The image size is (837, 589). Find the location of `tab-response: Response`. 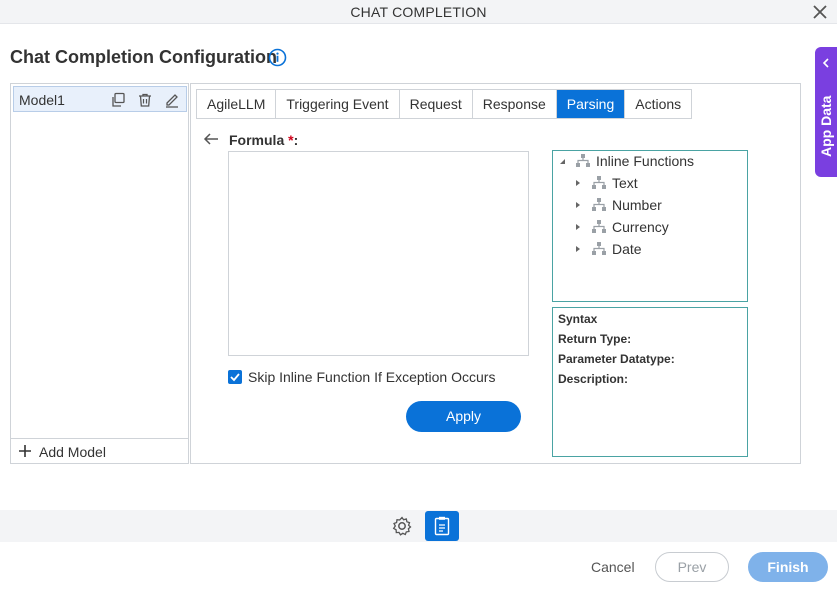

tab-response: Response is located at coordinates (514, 104).